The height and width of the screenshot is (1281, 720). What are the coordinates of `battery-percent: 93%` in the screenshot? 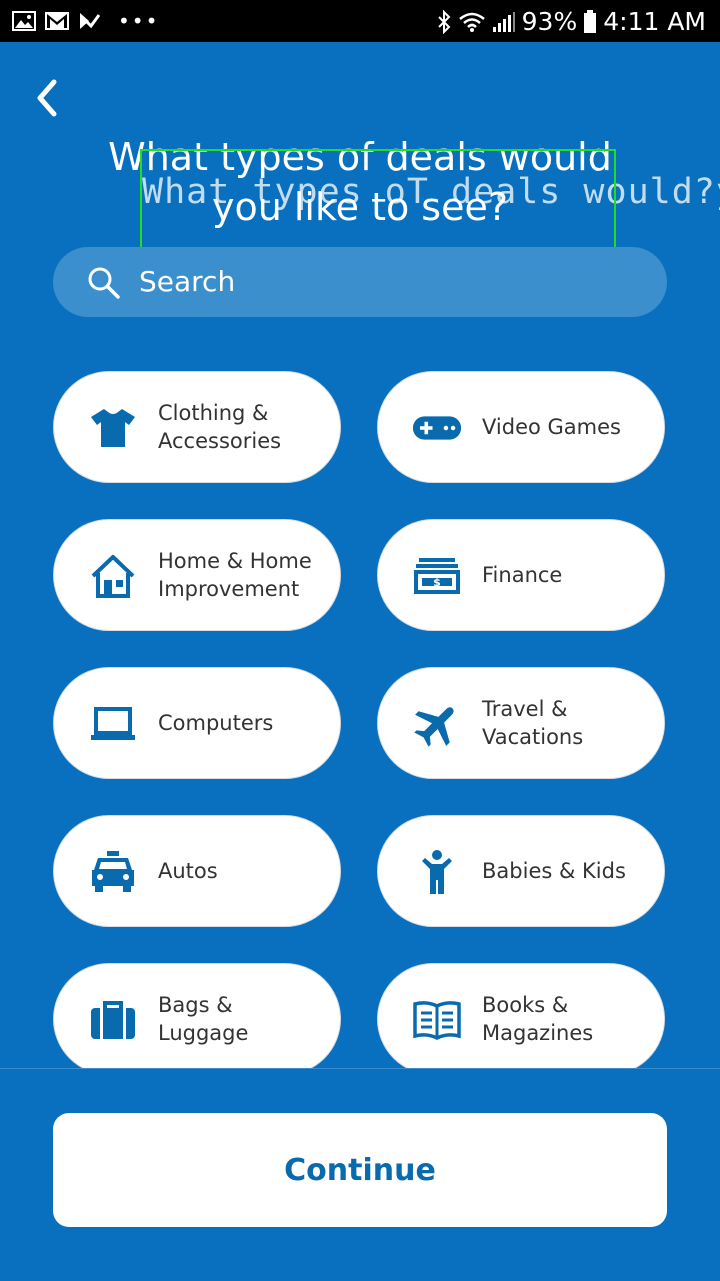 It's located at (549, 21).